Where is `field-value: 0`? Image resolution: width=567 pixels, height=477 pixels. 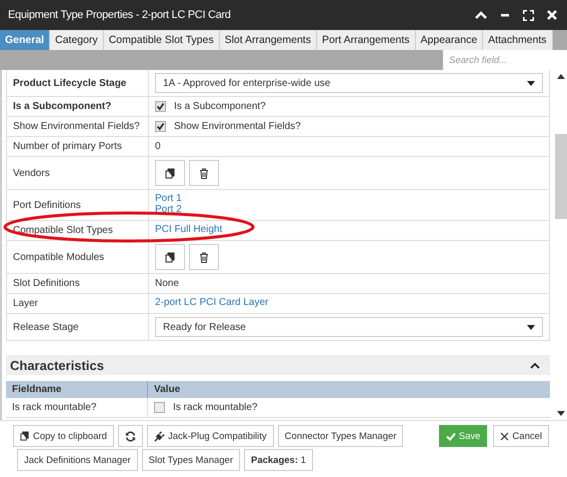 field-value: 0 is located at coordinates (158, 146).